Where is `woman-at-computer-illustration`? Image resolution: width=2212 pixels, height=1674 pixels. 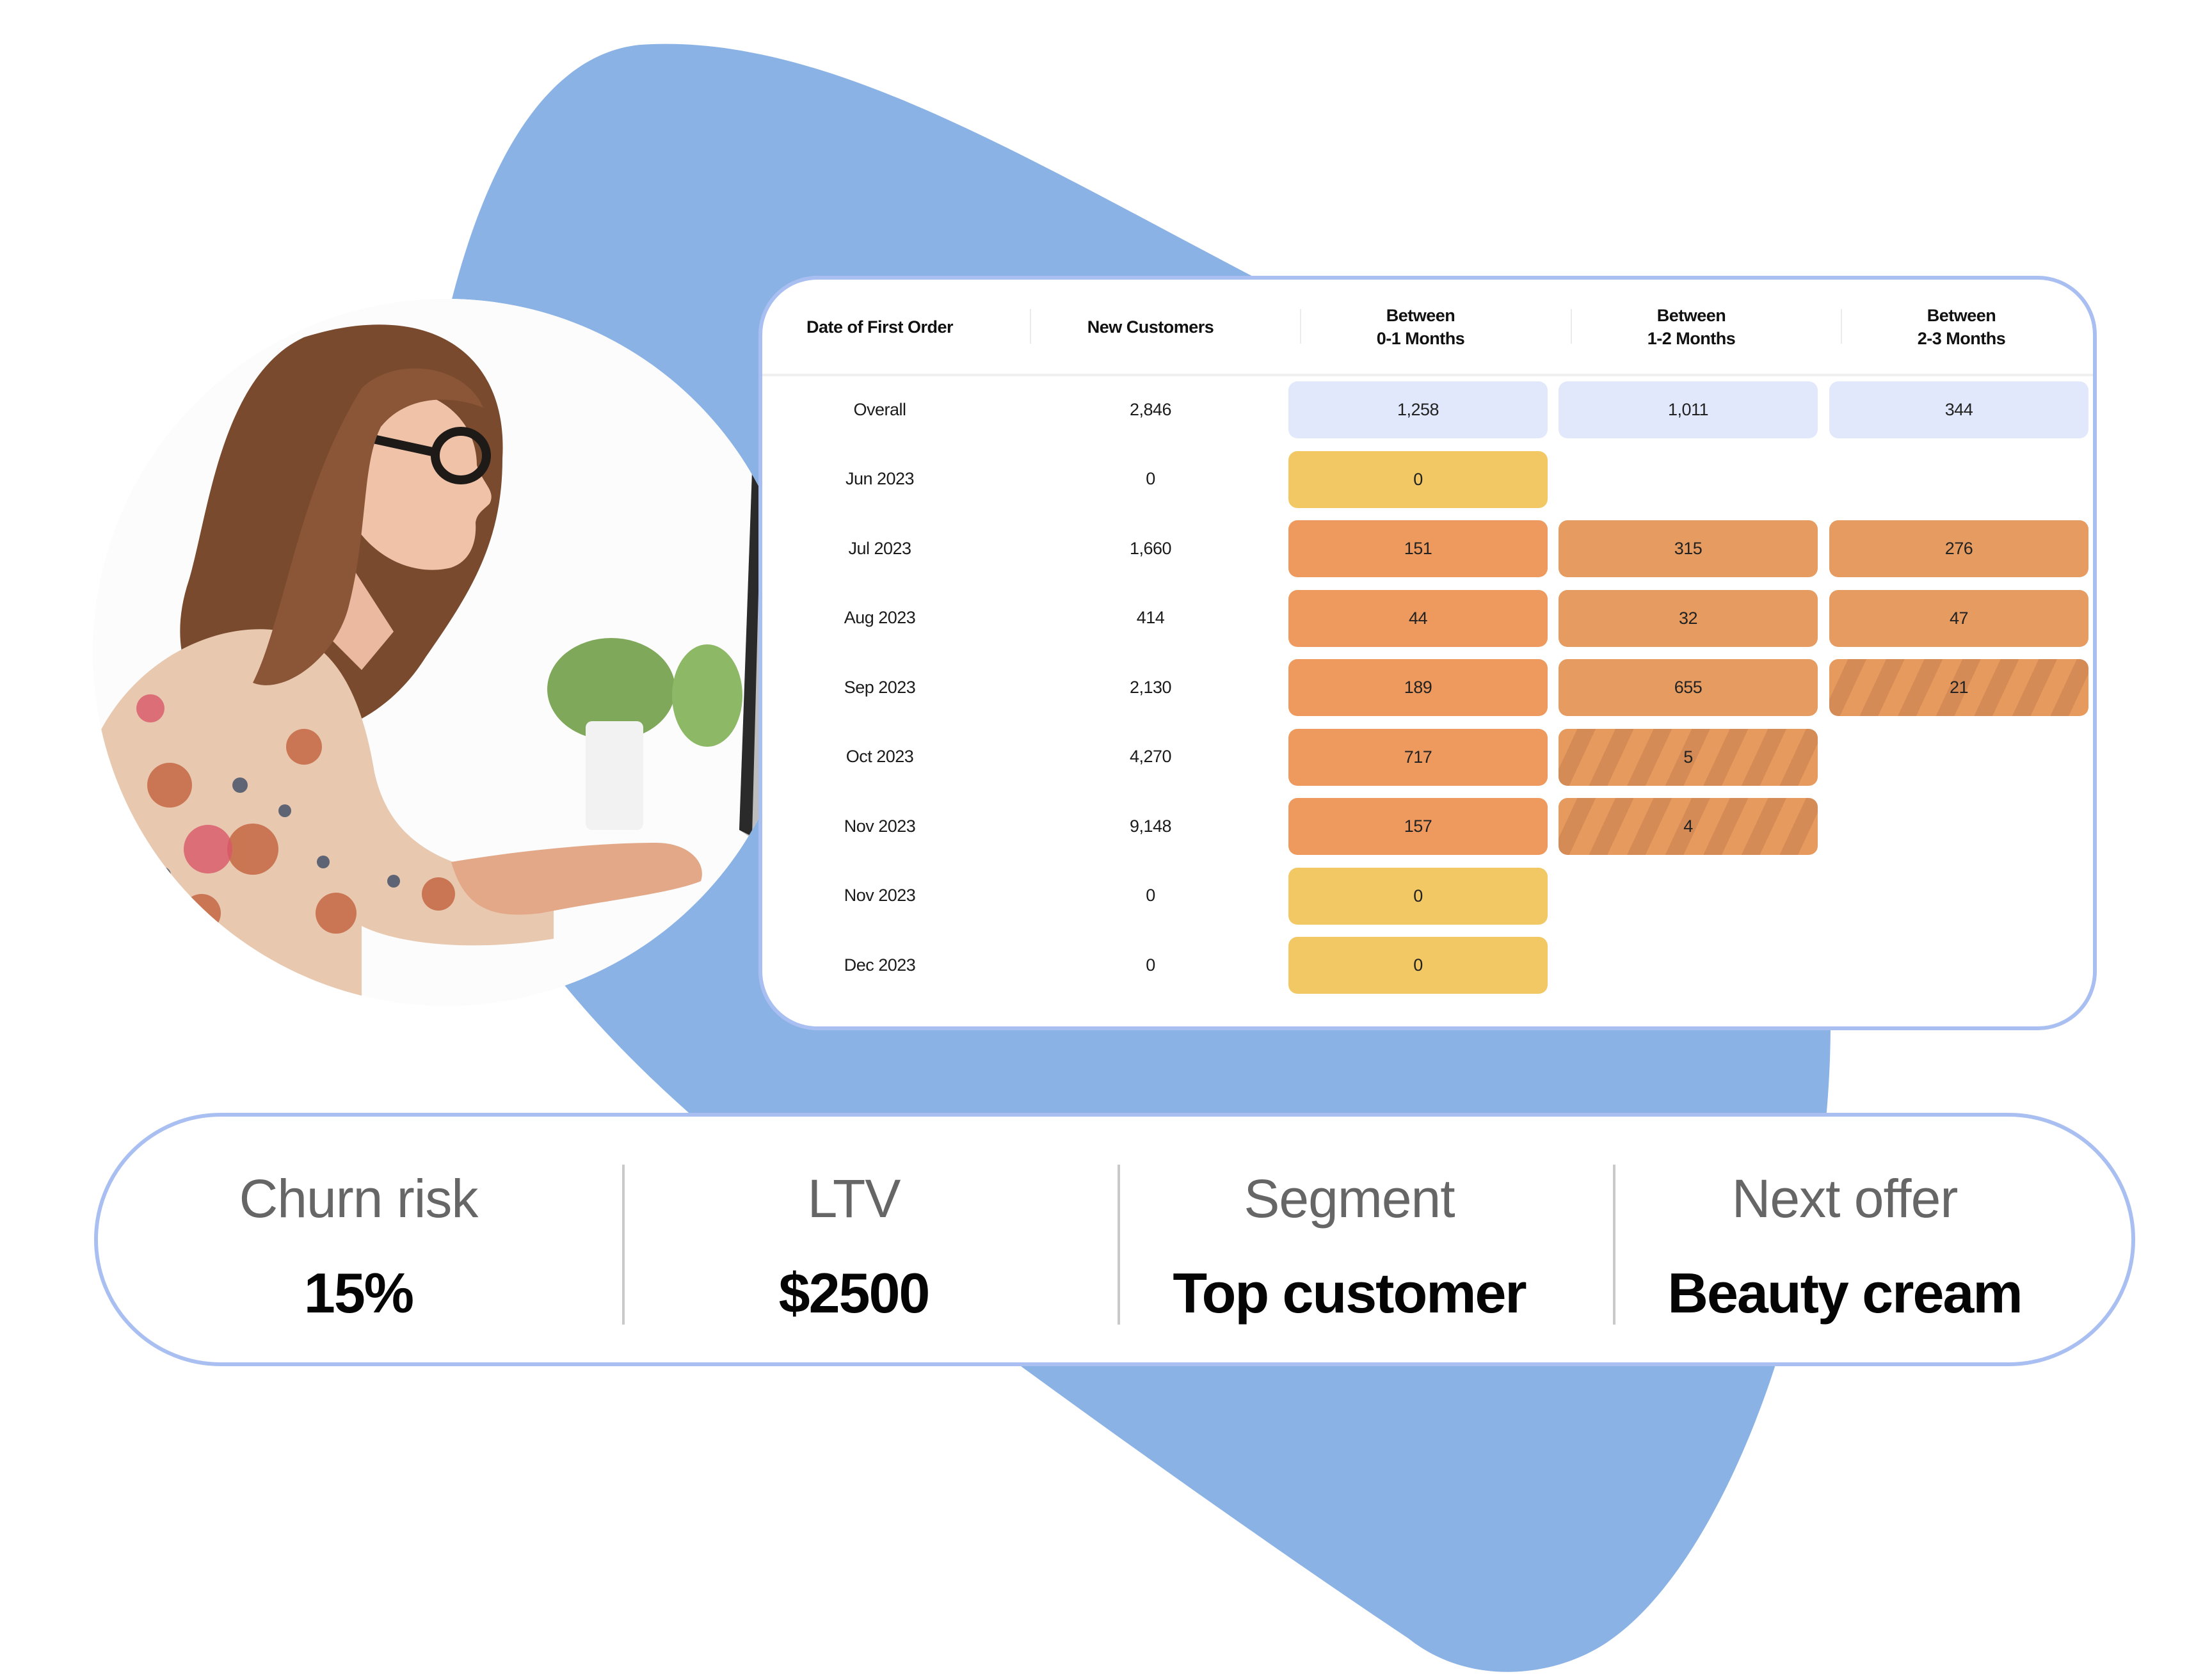 woman-at-computer-illustration is located at coordinates (446, 652).